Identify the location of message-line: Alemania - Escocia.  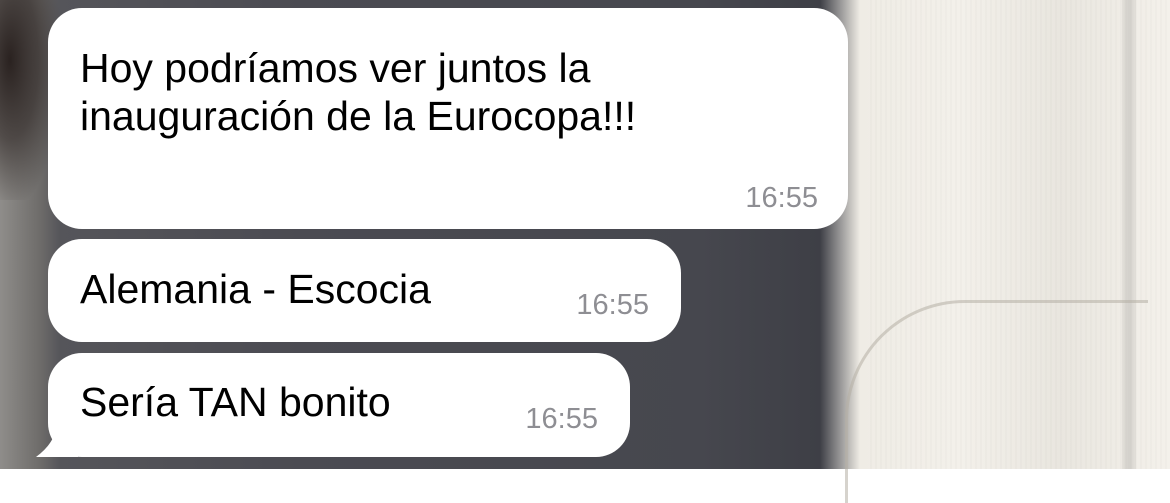
(255, 289).